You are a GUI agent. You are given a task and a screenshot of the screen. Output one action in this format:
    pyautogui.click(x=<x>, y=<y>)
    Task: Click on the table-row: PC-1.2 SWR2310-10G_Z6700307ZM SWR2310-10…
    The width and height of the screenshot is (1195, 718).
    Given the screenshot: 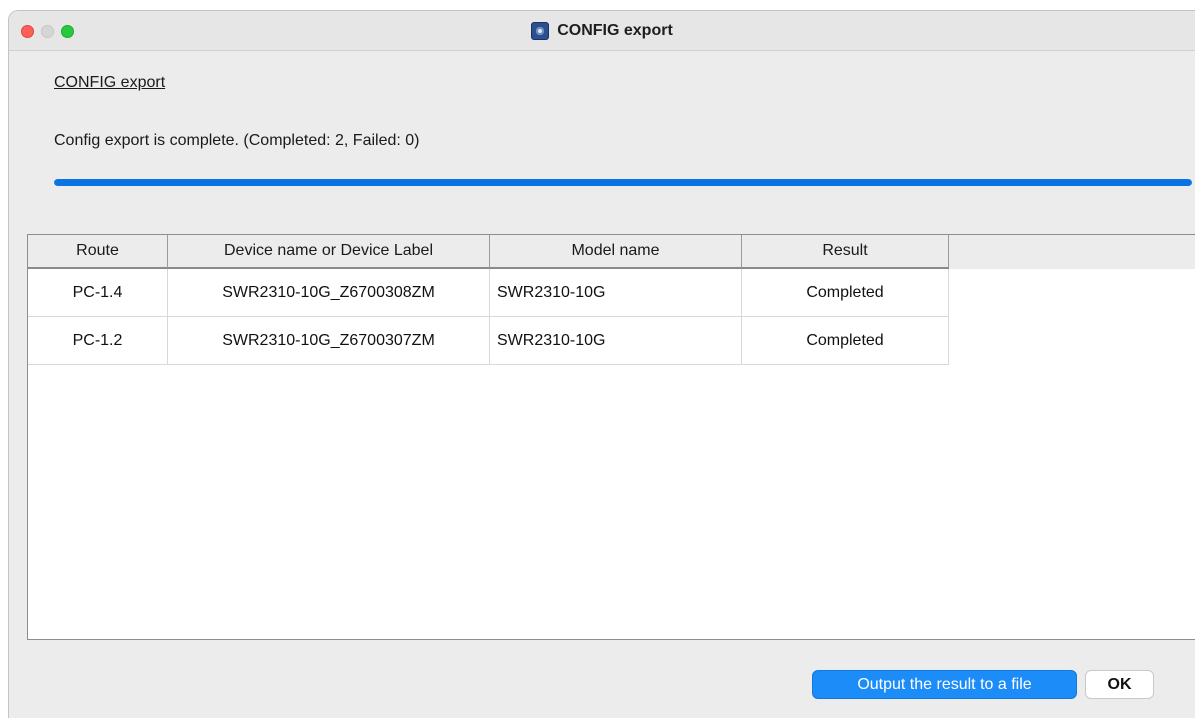 What is the action you would take?
    pyautogui.click(x=488, y=341)
    